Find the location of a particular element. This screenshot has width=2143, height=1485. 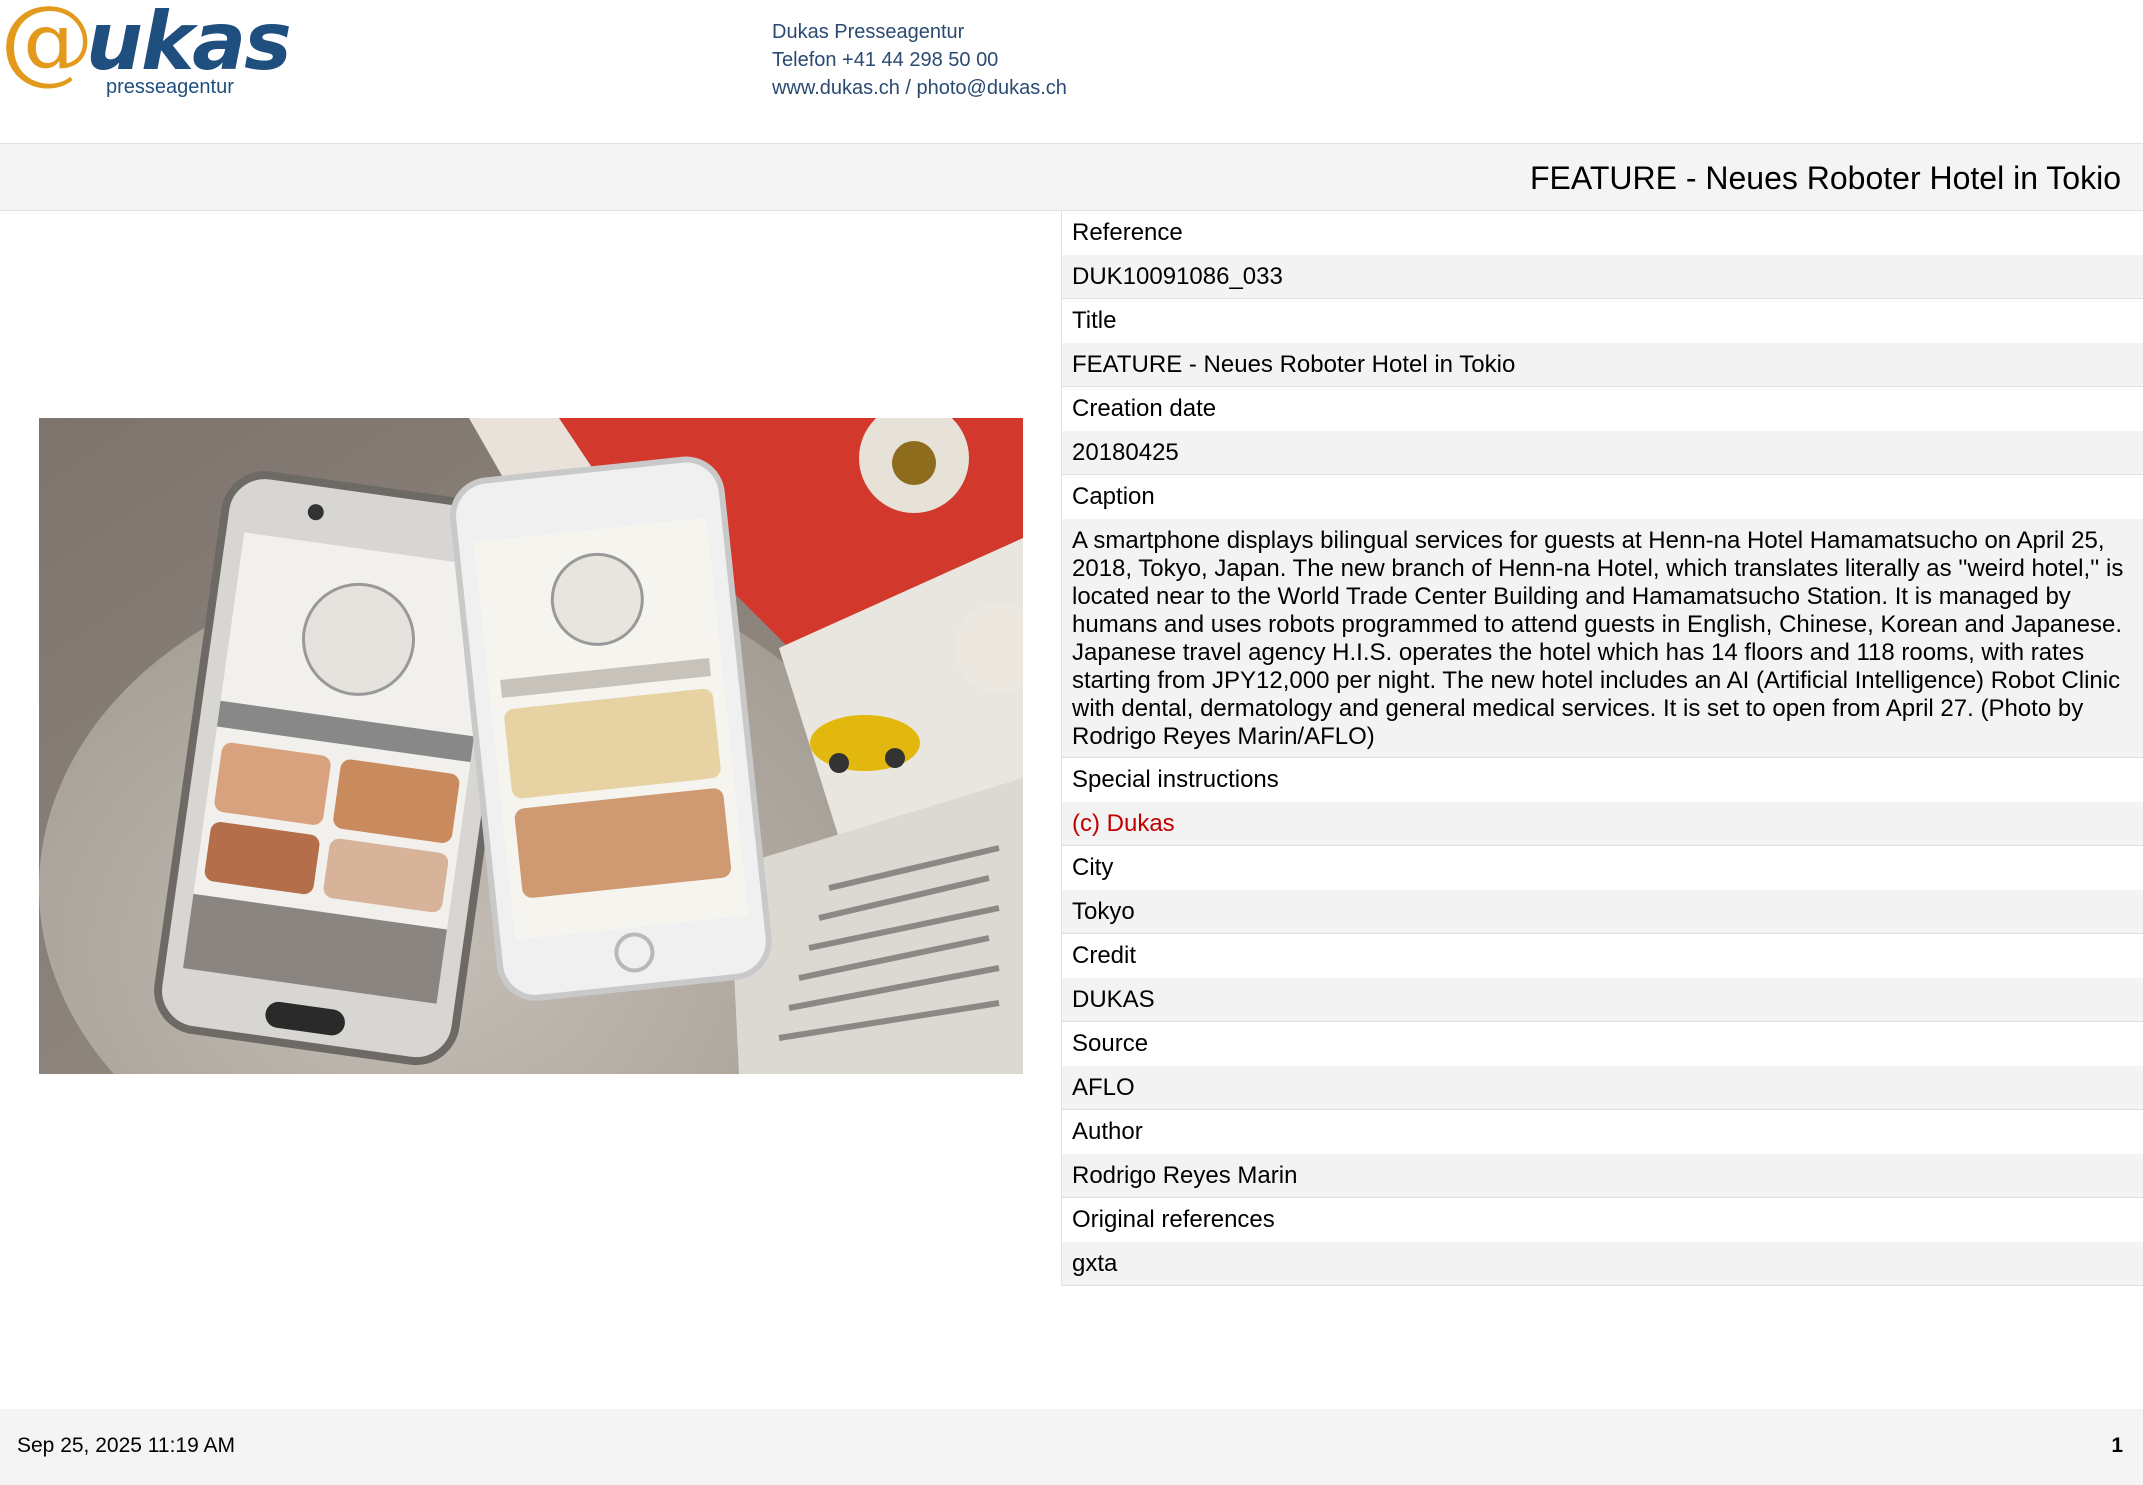

field-label-creation-date: Creation date is located at coordinates (1602, 409).